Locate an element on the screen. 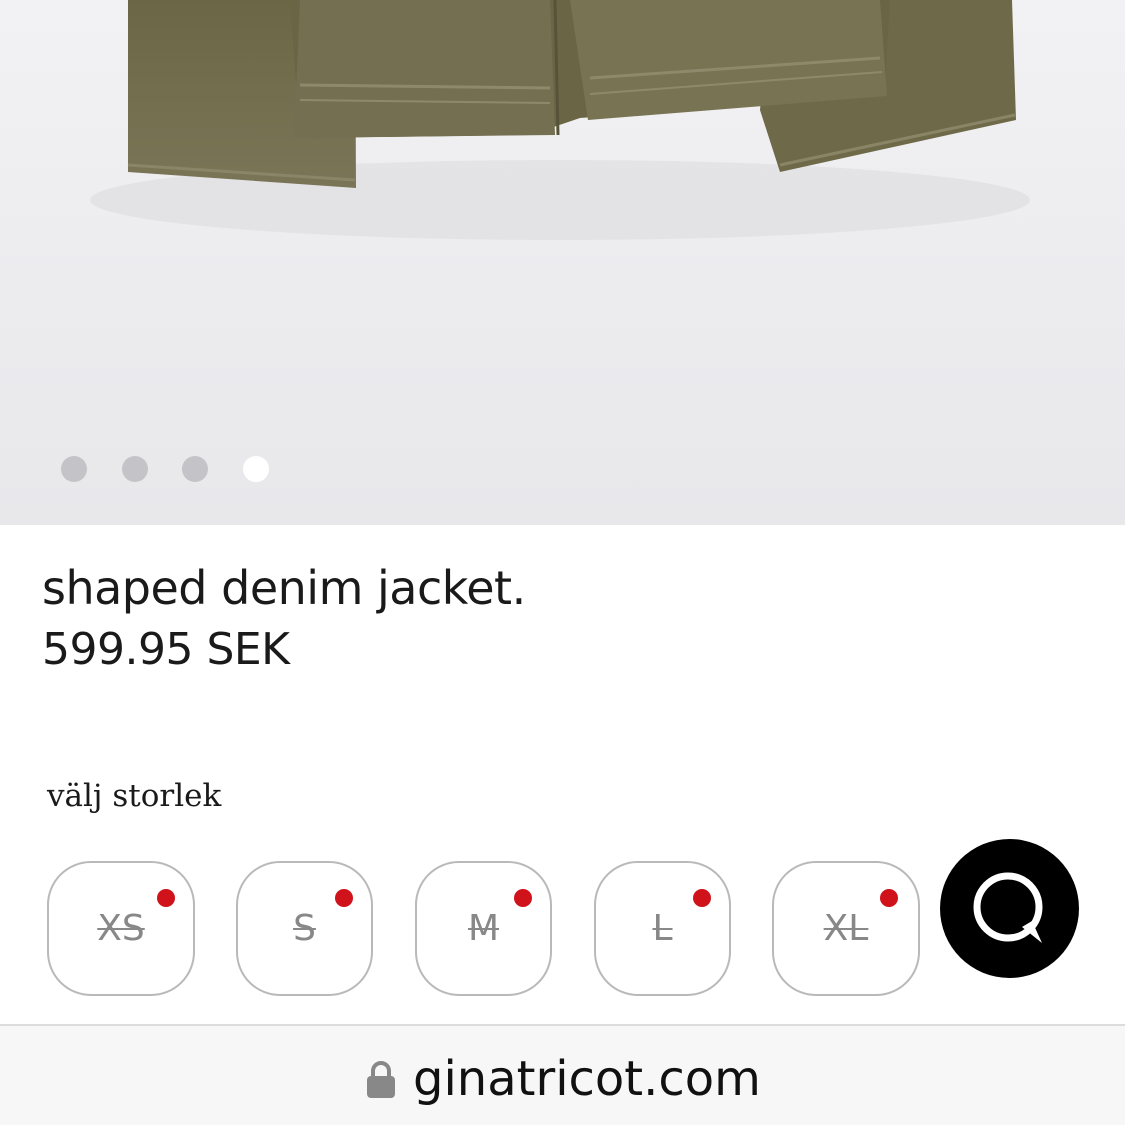 Image resolution: width=1125 pixels, height=1125 pixels. size-label: XS is located at coordinates (121, 928).